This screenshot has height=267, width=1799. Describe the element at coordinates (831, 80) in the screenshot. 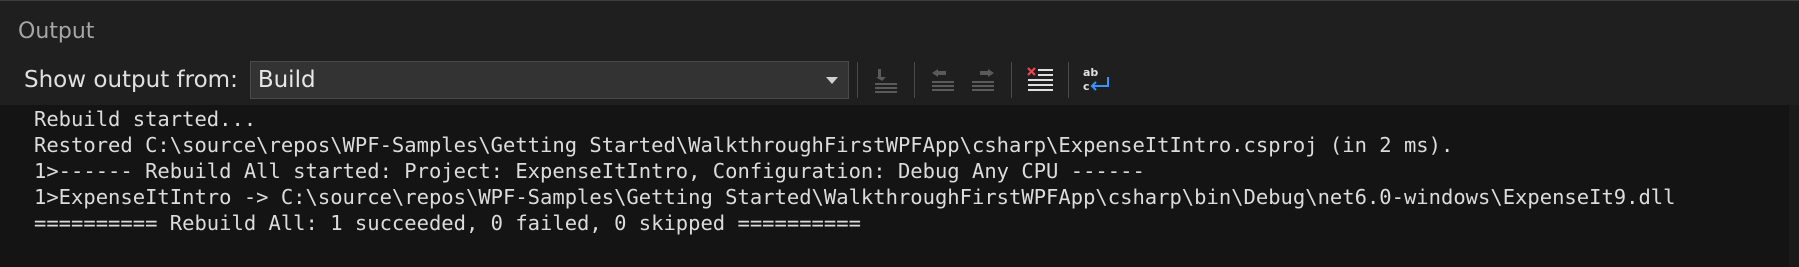

I see `chevron-down-icon` at that location.